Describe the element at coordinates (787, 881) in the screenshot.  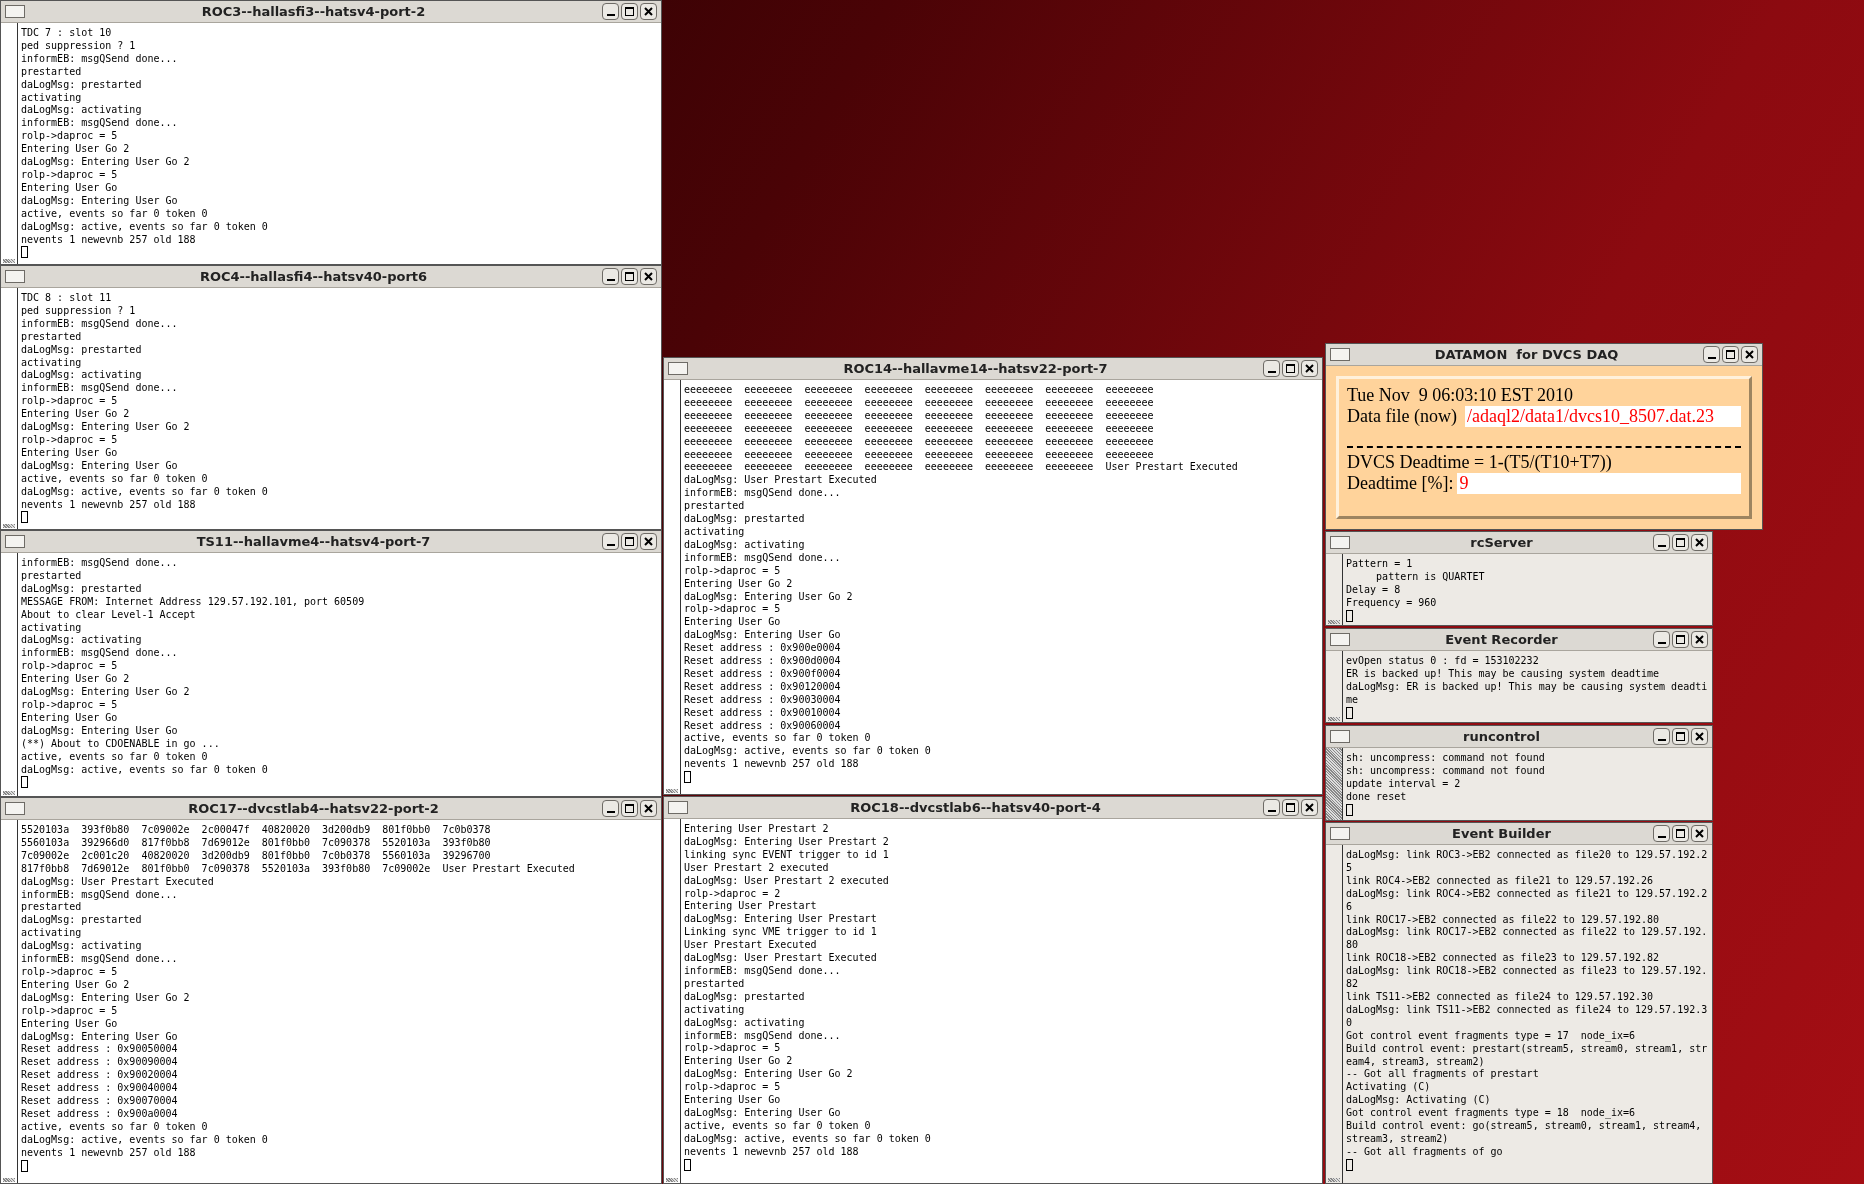
I see `terminal-line: daLogMsg: User Prestart 2 executed` at that location.